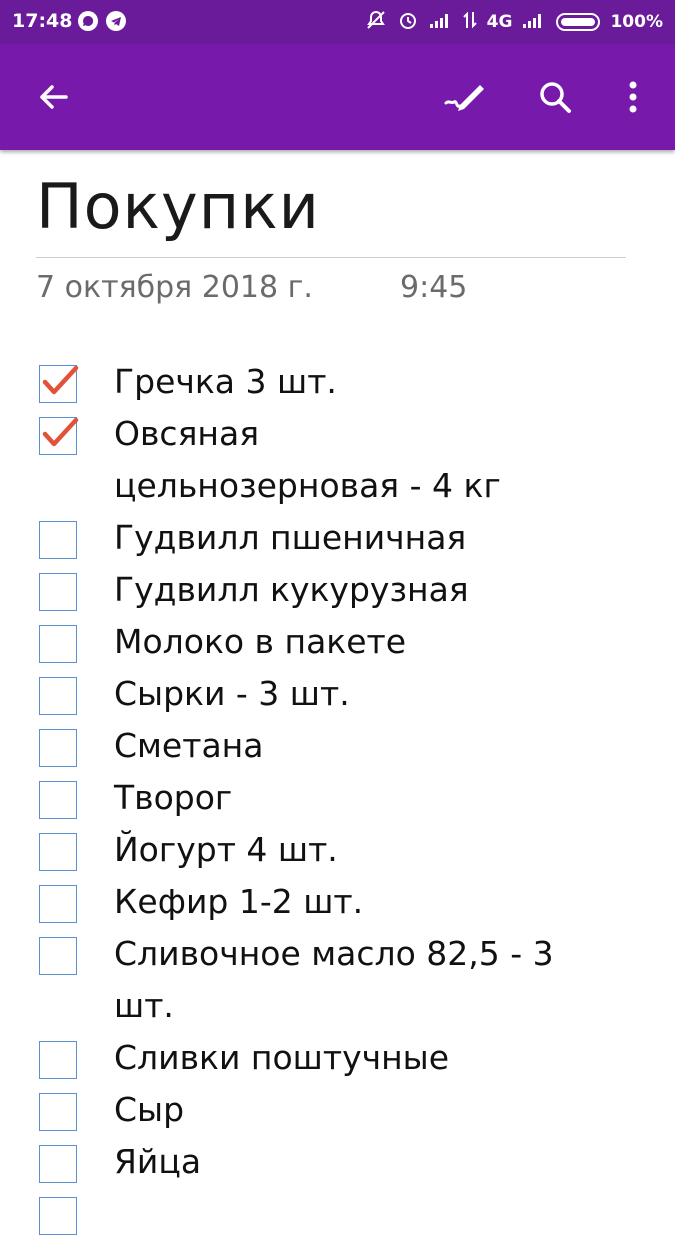 The image size is (675, 1240). I want to click on item-text: Творог, so click(334, 798).